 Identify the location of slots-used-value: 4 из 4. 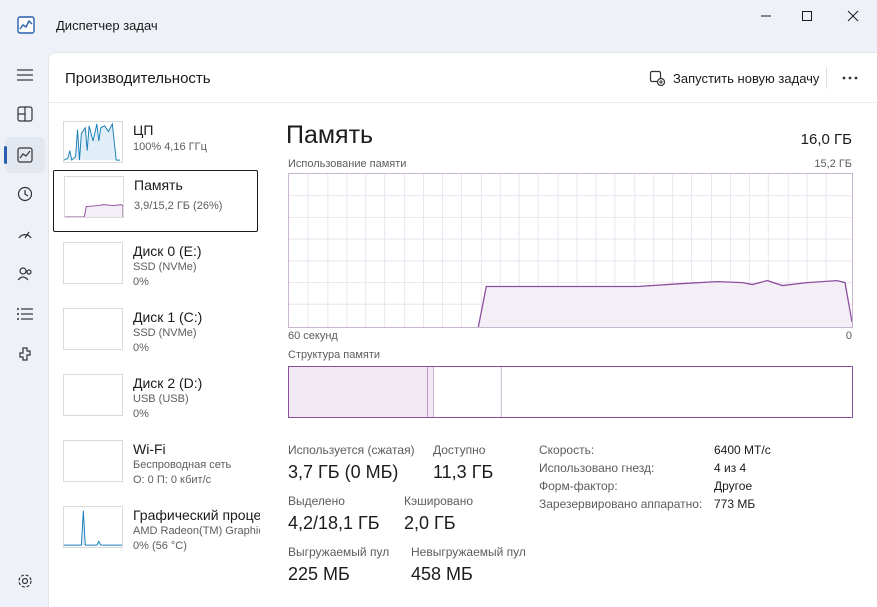
(730, 468).